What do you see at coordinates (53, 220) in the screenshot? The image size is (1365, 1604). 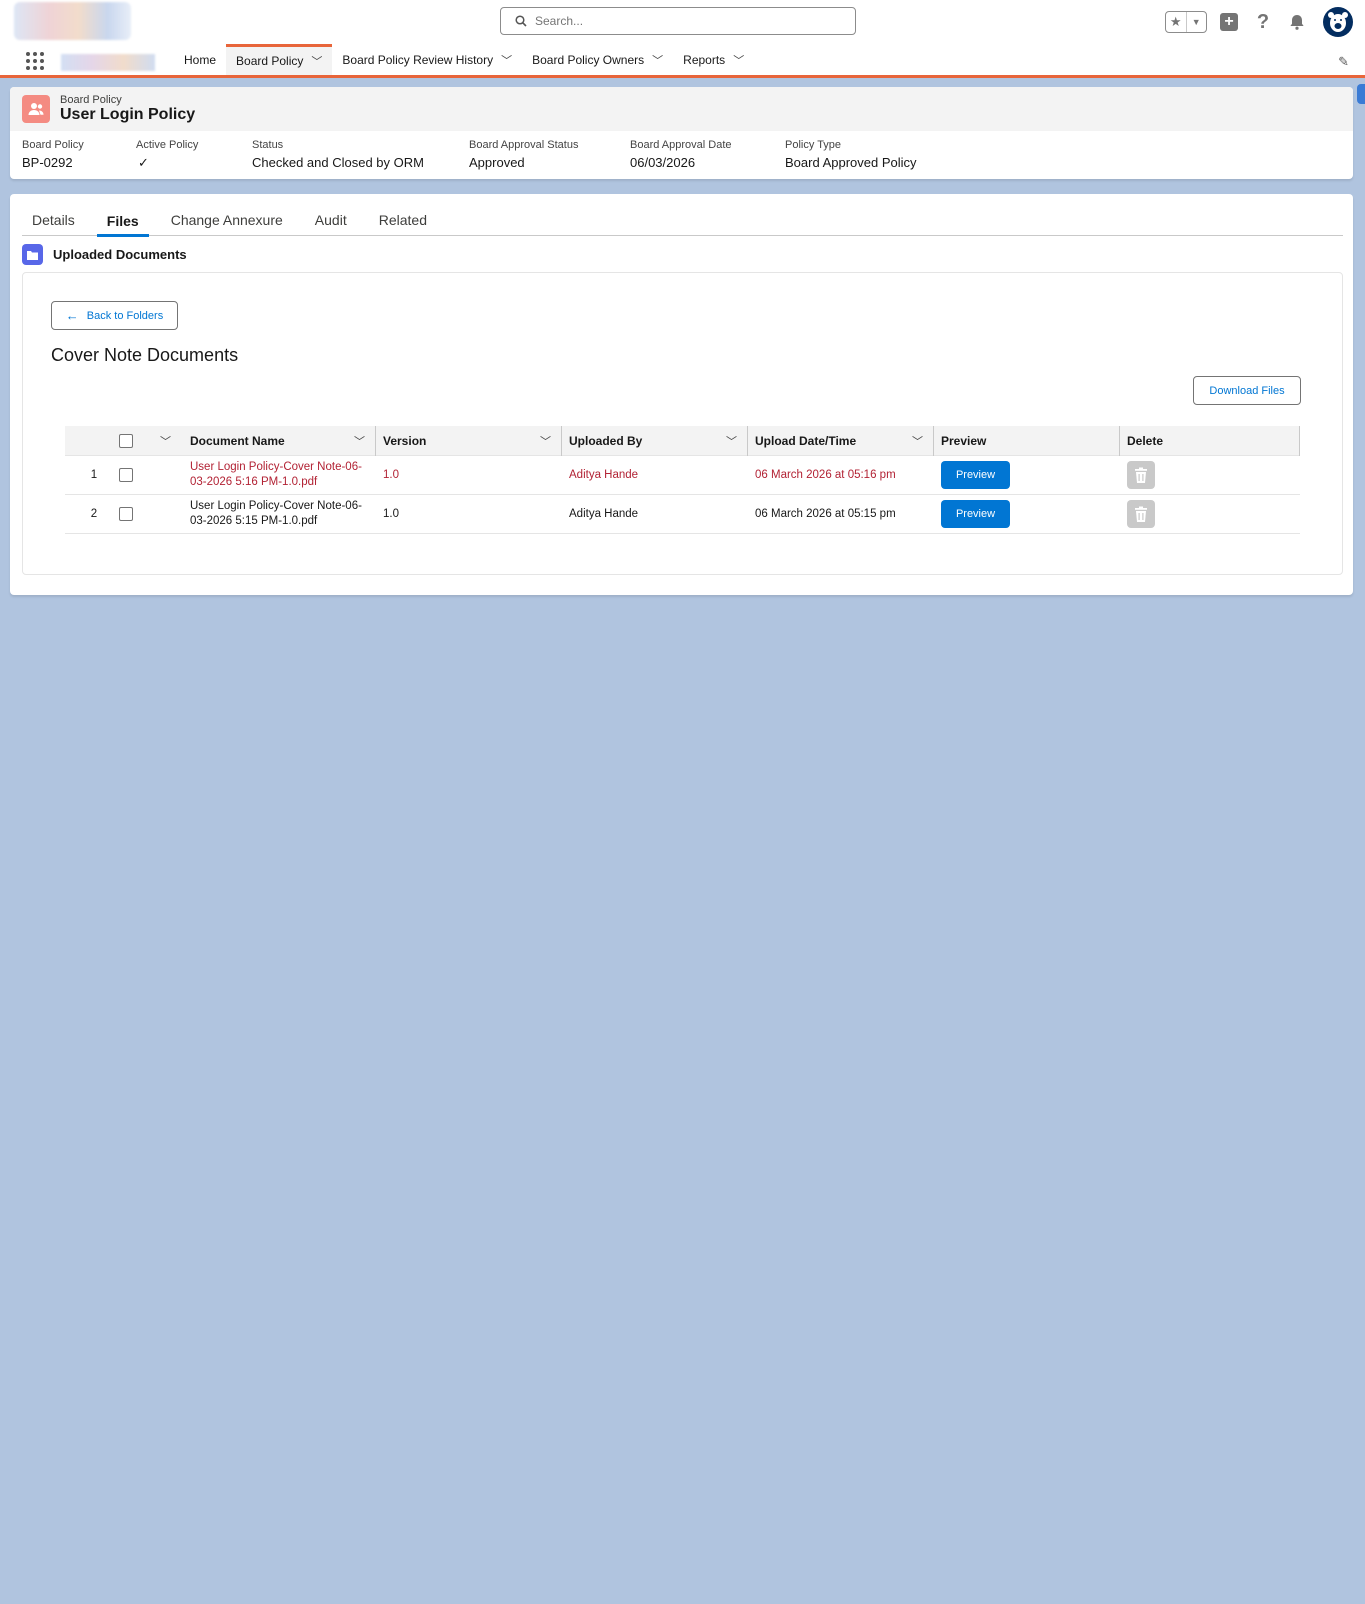 I see `tab-details: Details` at bounding box center [53, 220].